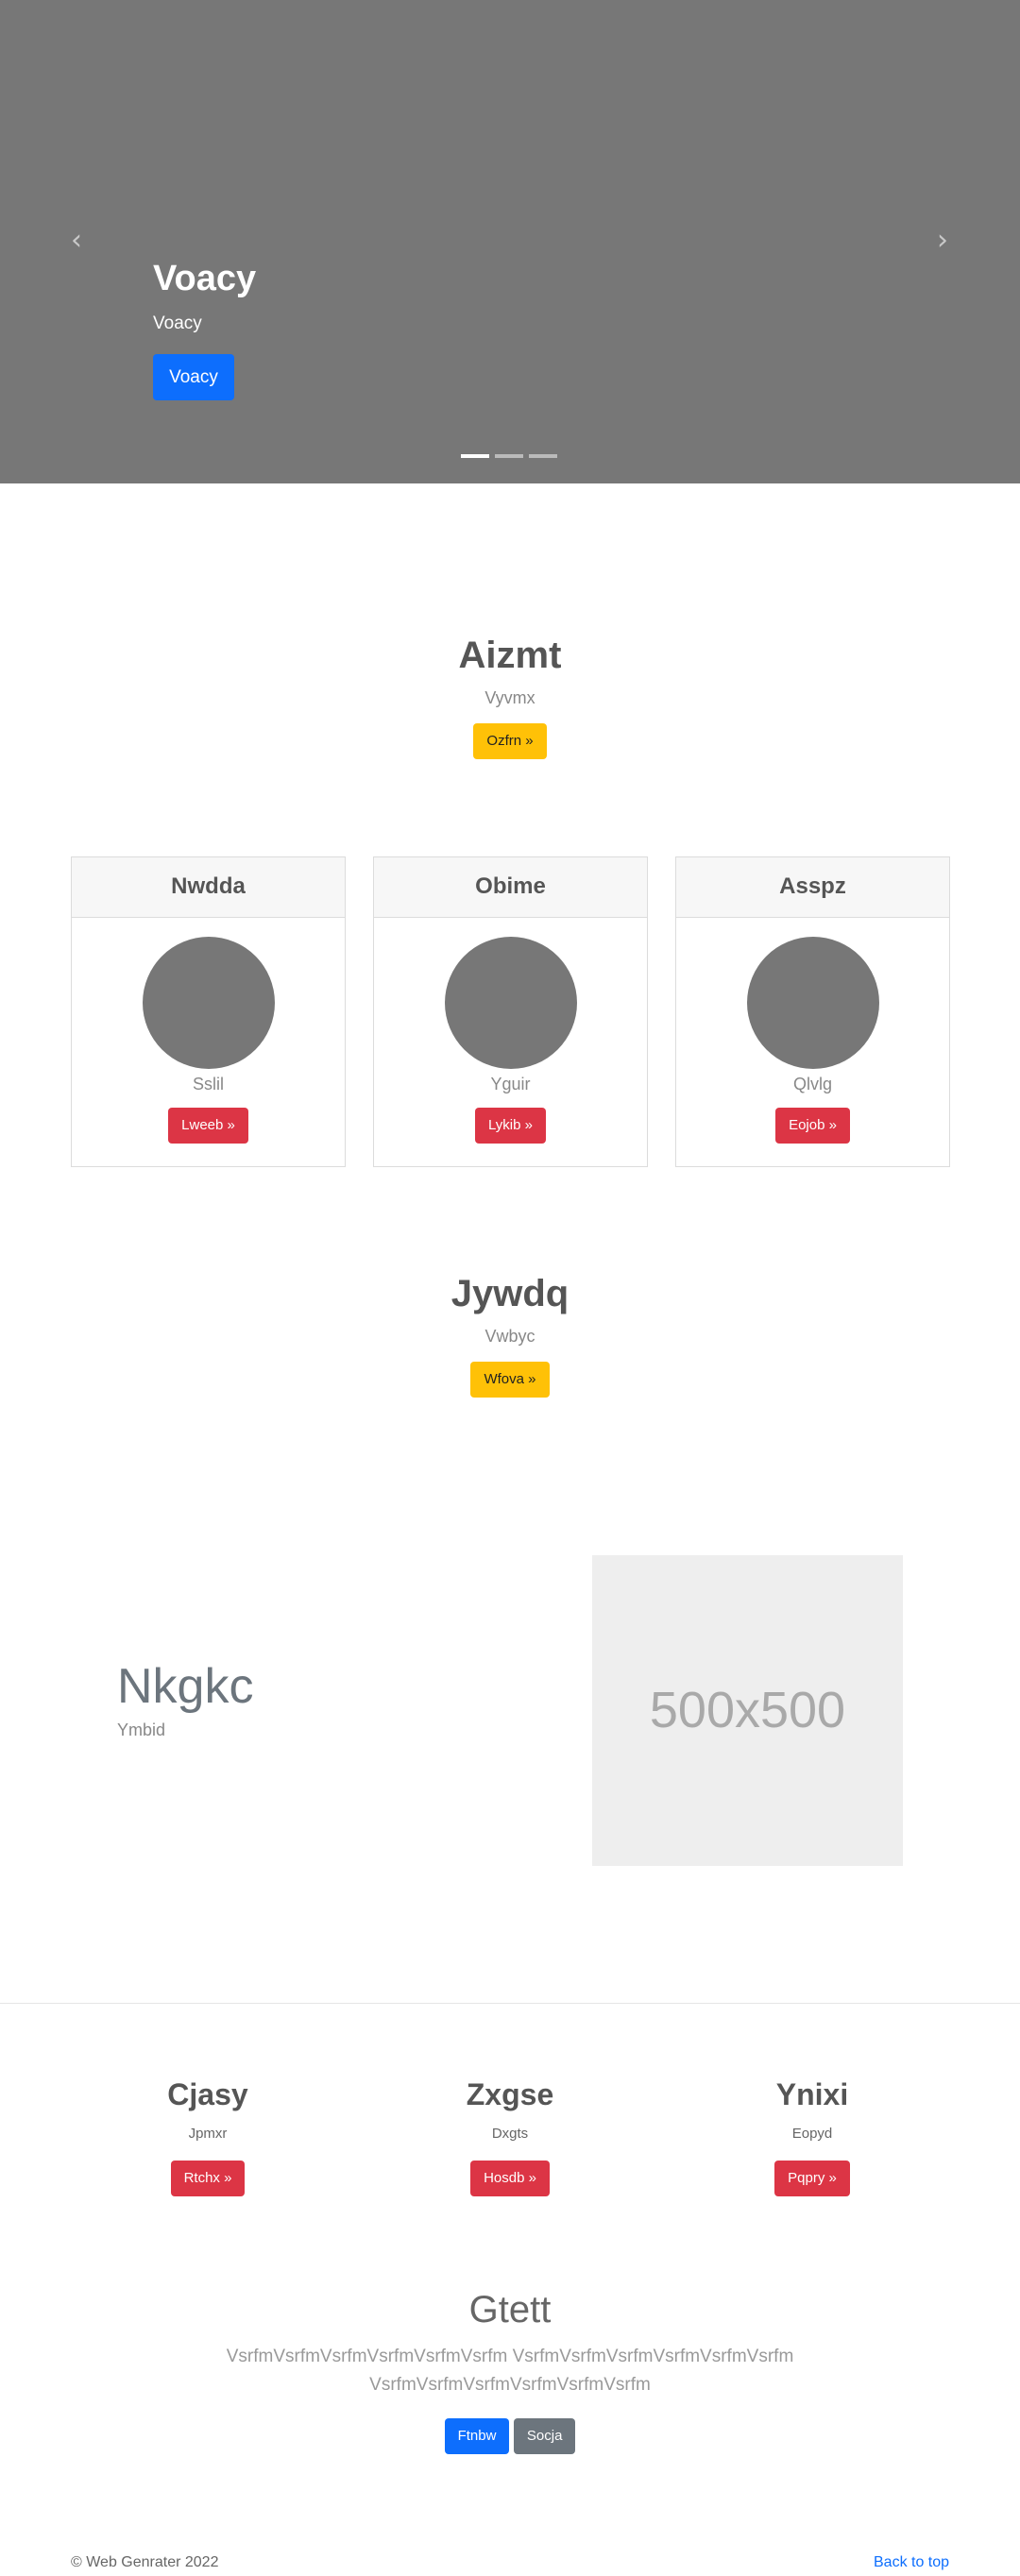 The image size is (1020, 2576). Describe the element at coordinates (812, 2094) in the screenshot. I see `column-title: Ynixi` at that location.